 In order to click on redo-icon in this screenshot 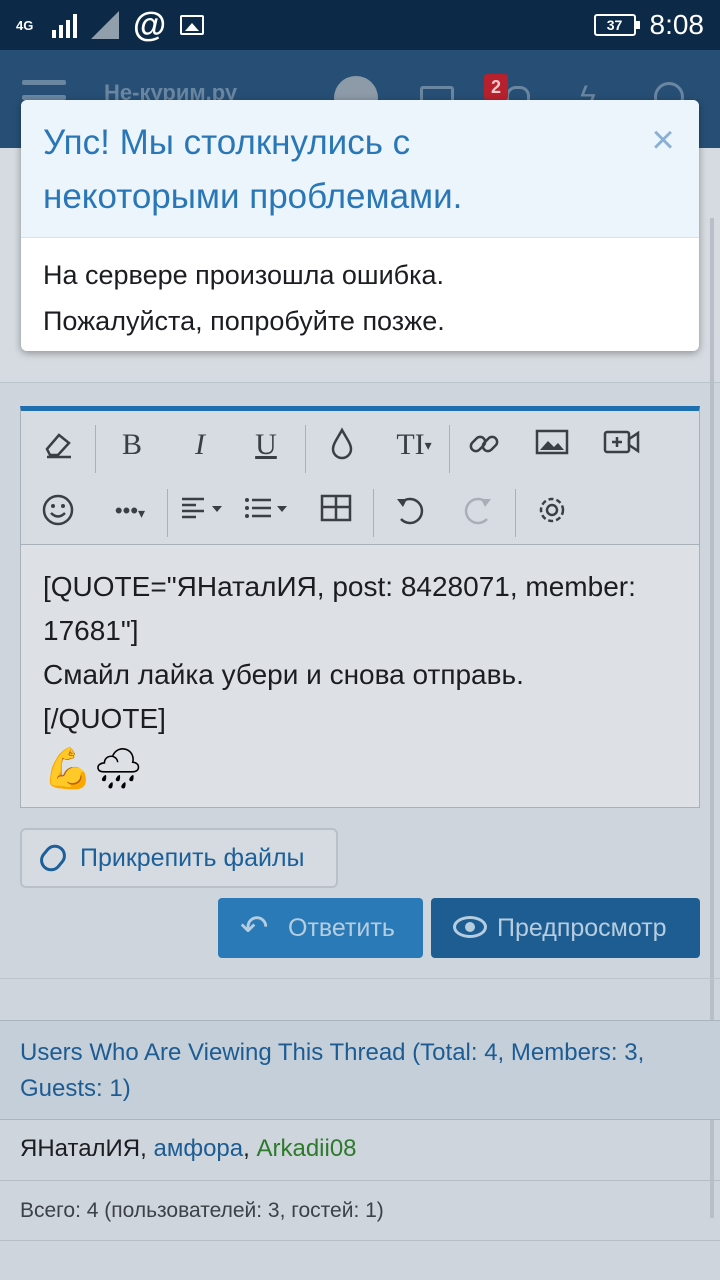, I will do `click(478, 514)`.